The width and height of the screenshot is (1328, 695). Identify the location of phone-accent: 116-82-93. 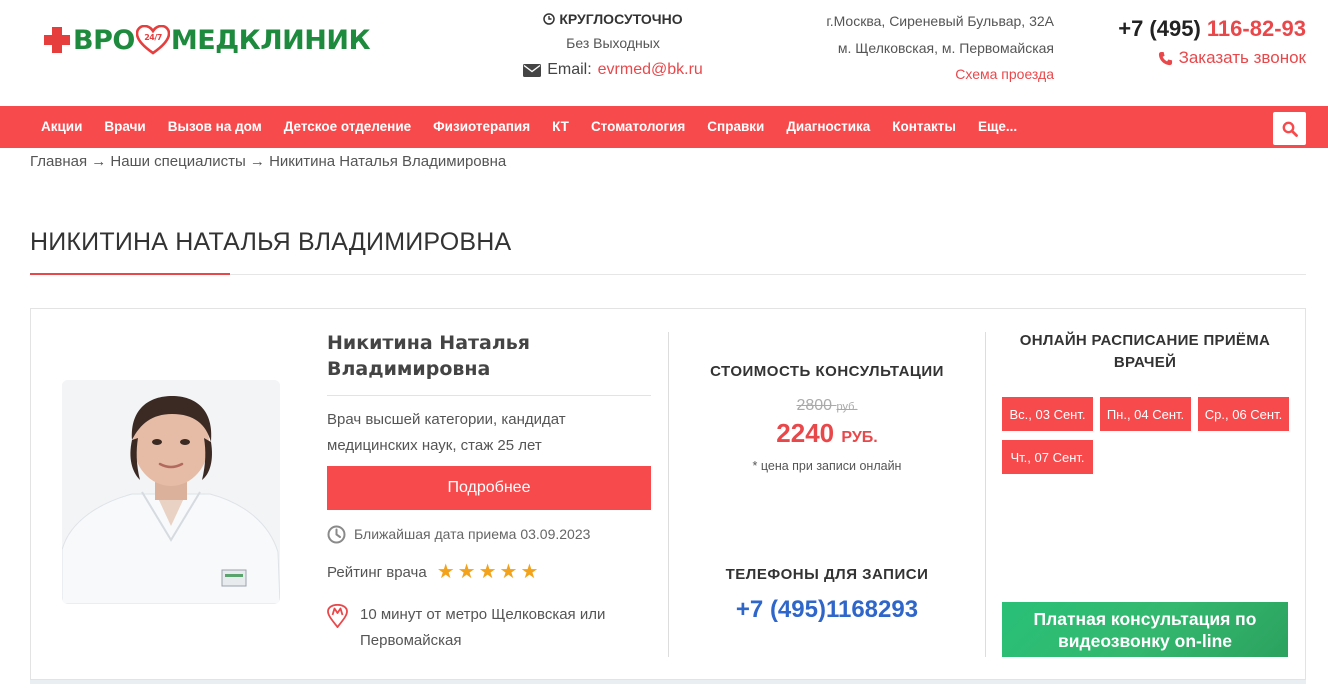
(1256, 28).